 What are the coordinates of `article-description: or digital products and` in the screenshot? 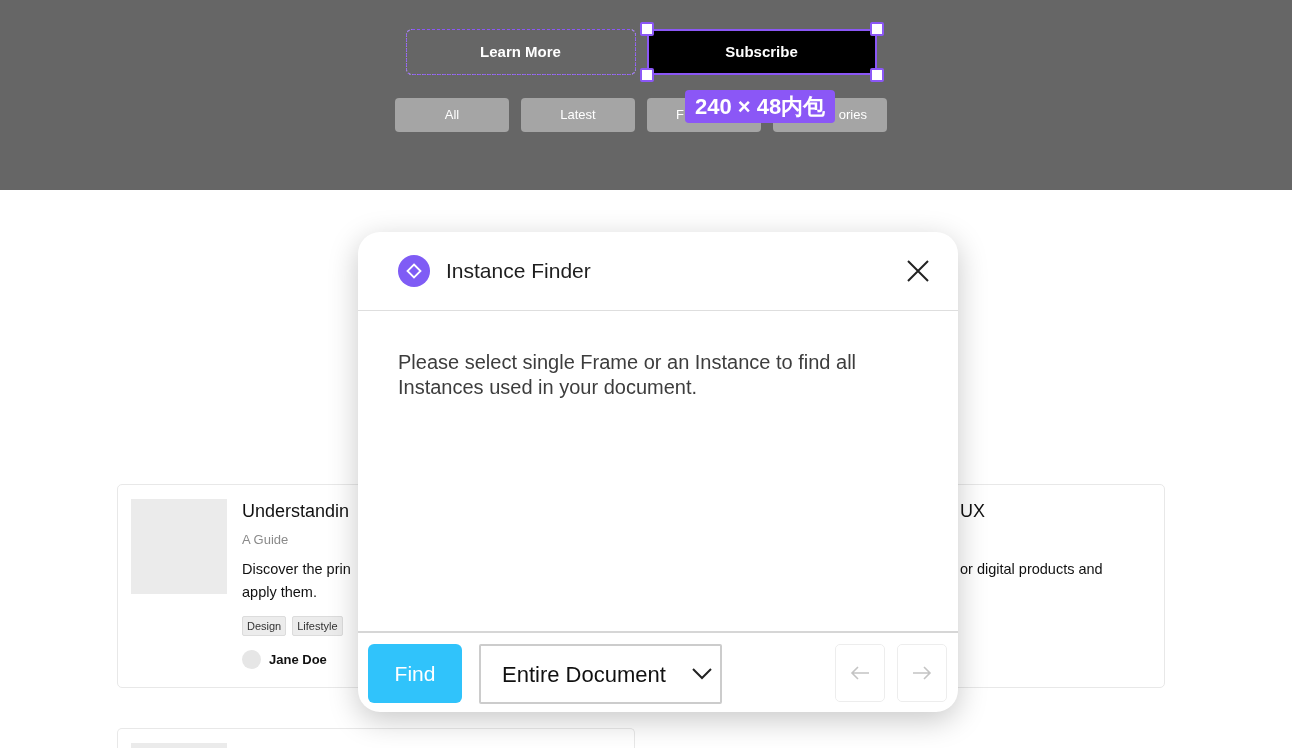 It's located at (1031, 569).